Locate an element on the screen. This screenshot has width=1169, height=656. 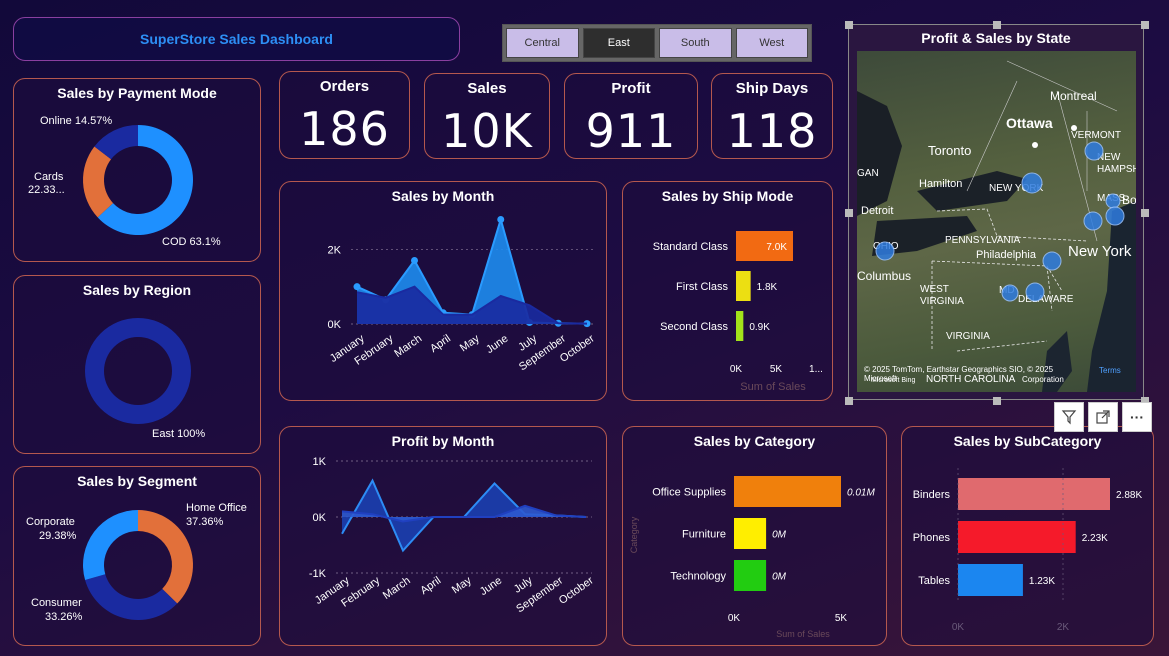
bar-tables is located at coordinates (990, 580).